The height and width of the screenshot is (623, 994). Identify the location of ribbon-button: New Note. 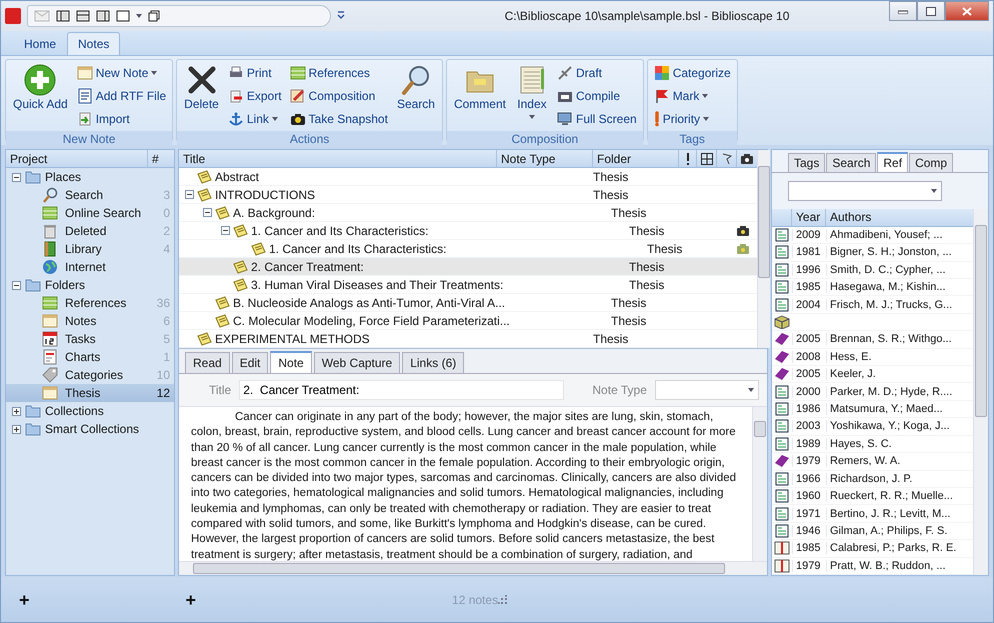
(121, 72).